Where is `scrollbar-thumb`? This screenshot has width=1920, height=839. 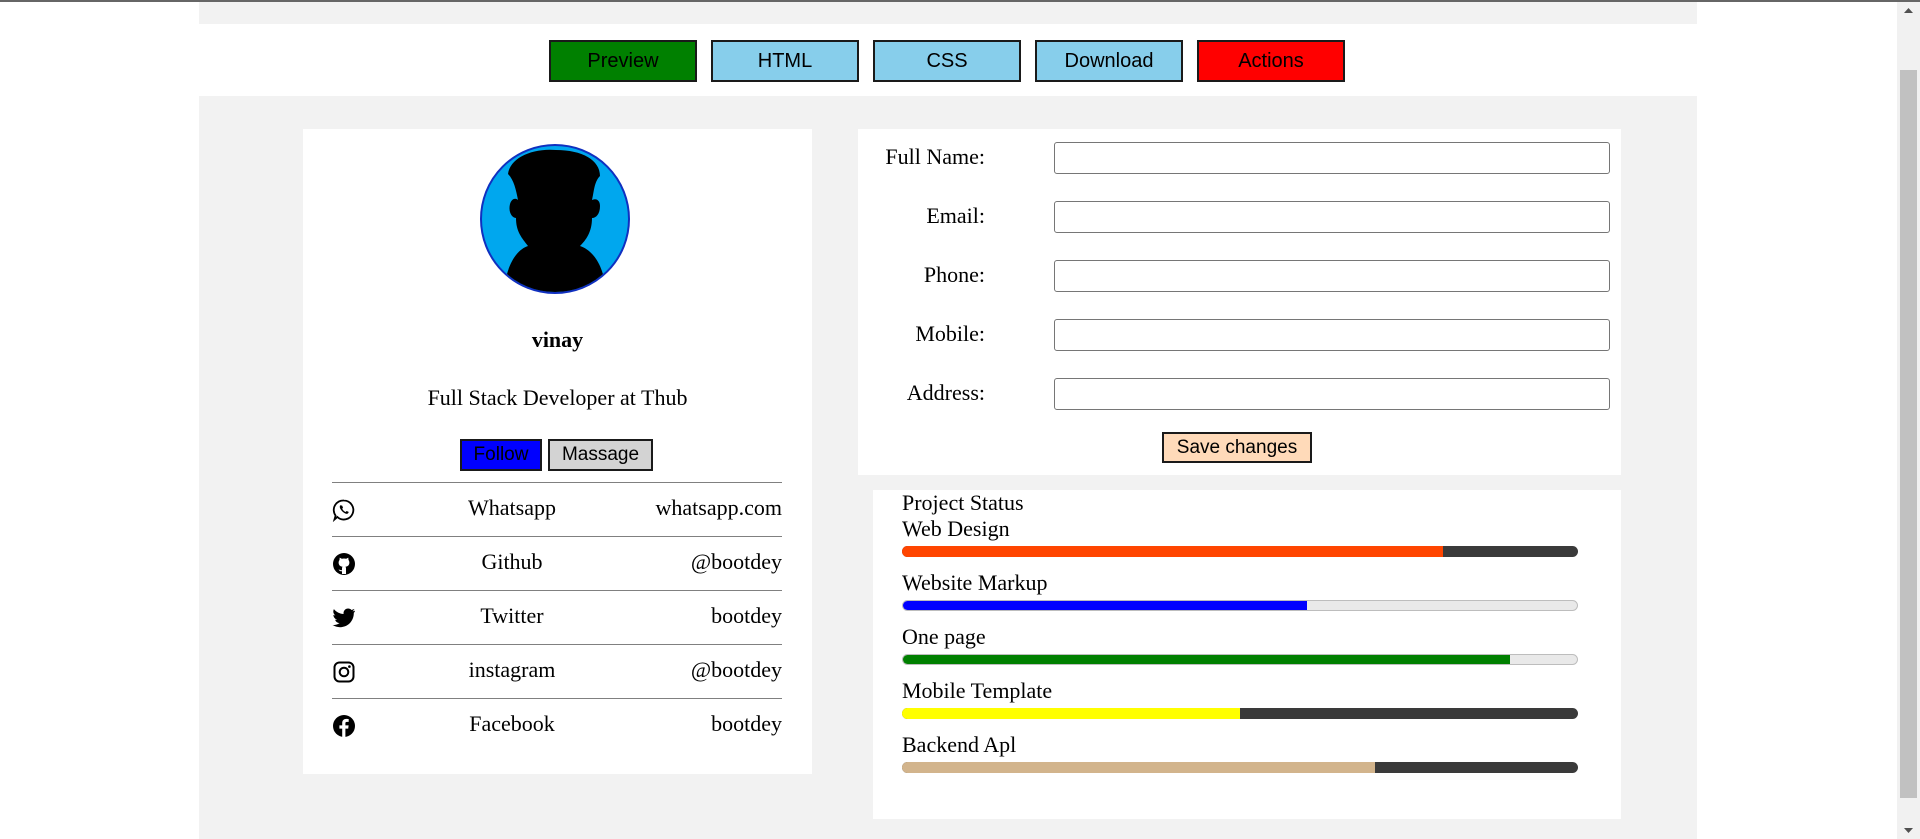 scrollbar-thumb is located at coordinates (1908, 434).